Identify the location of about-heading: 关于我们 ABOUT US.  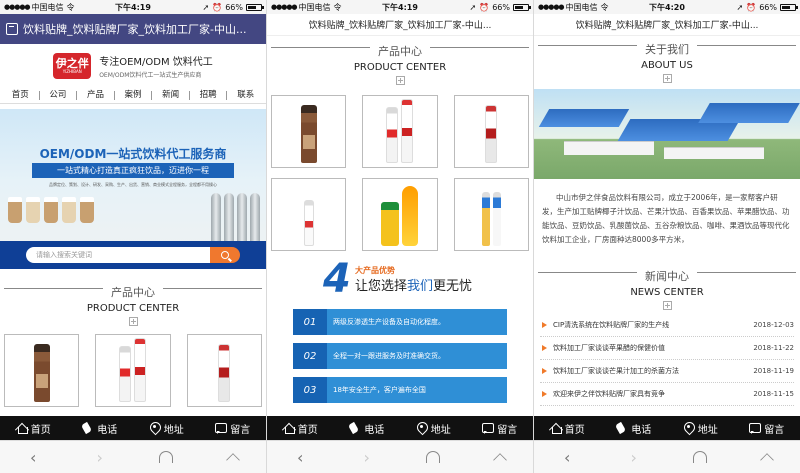
(667, 60).